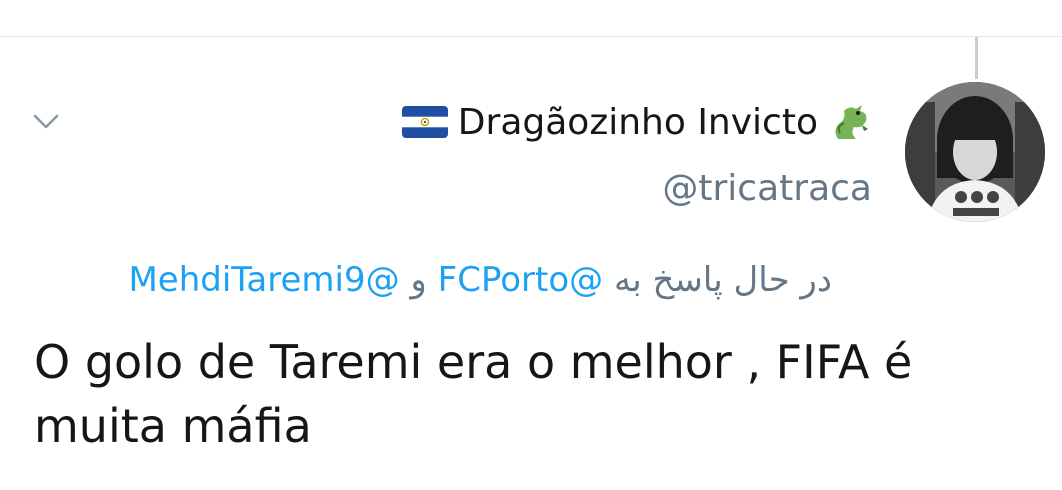 The image size is (1062, 490). I want to click on author-display-name: Dragãozinho Invicto, so click(638, 122).